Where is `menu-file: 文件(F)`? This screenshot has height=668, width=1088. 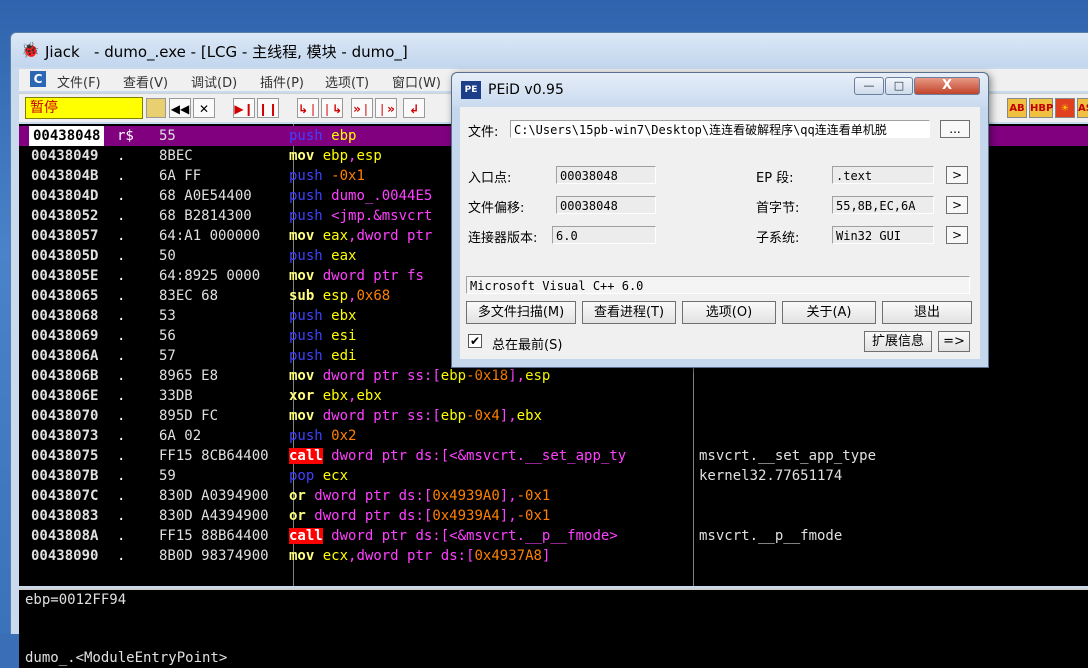
menu-file: 文件(F) is located at coordinates (79, 81).